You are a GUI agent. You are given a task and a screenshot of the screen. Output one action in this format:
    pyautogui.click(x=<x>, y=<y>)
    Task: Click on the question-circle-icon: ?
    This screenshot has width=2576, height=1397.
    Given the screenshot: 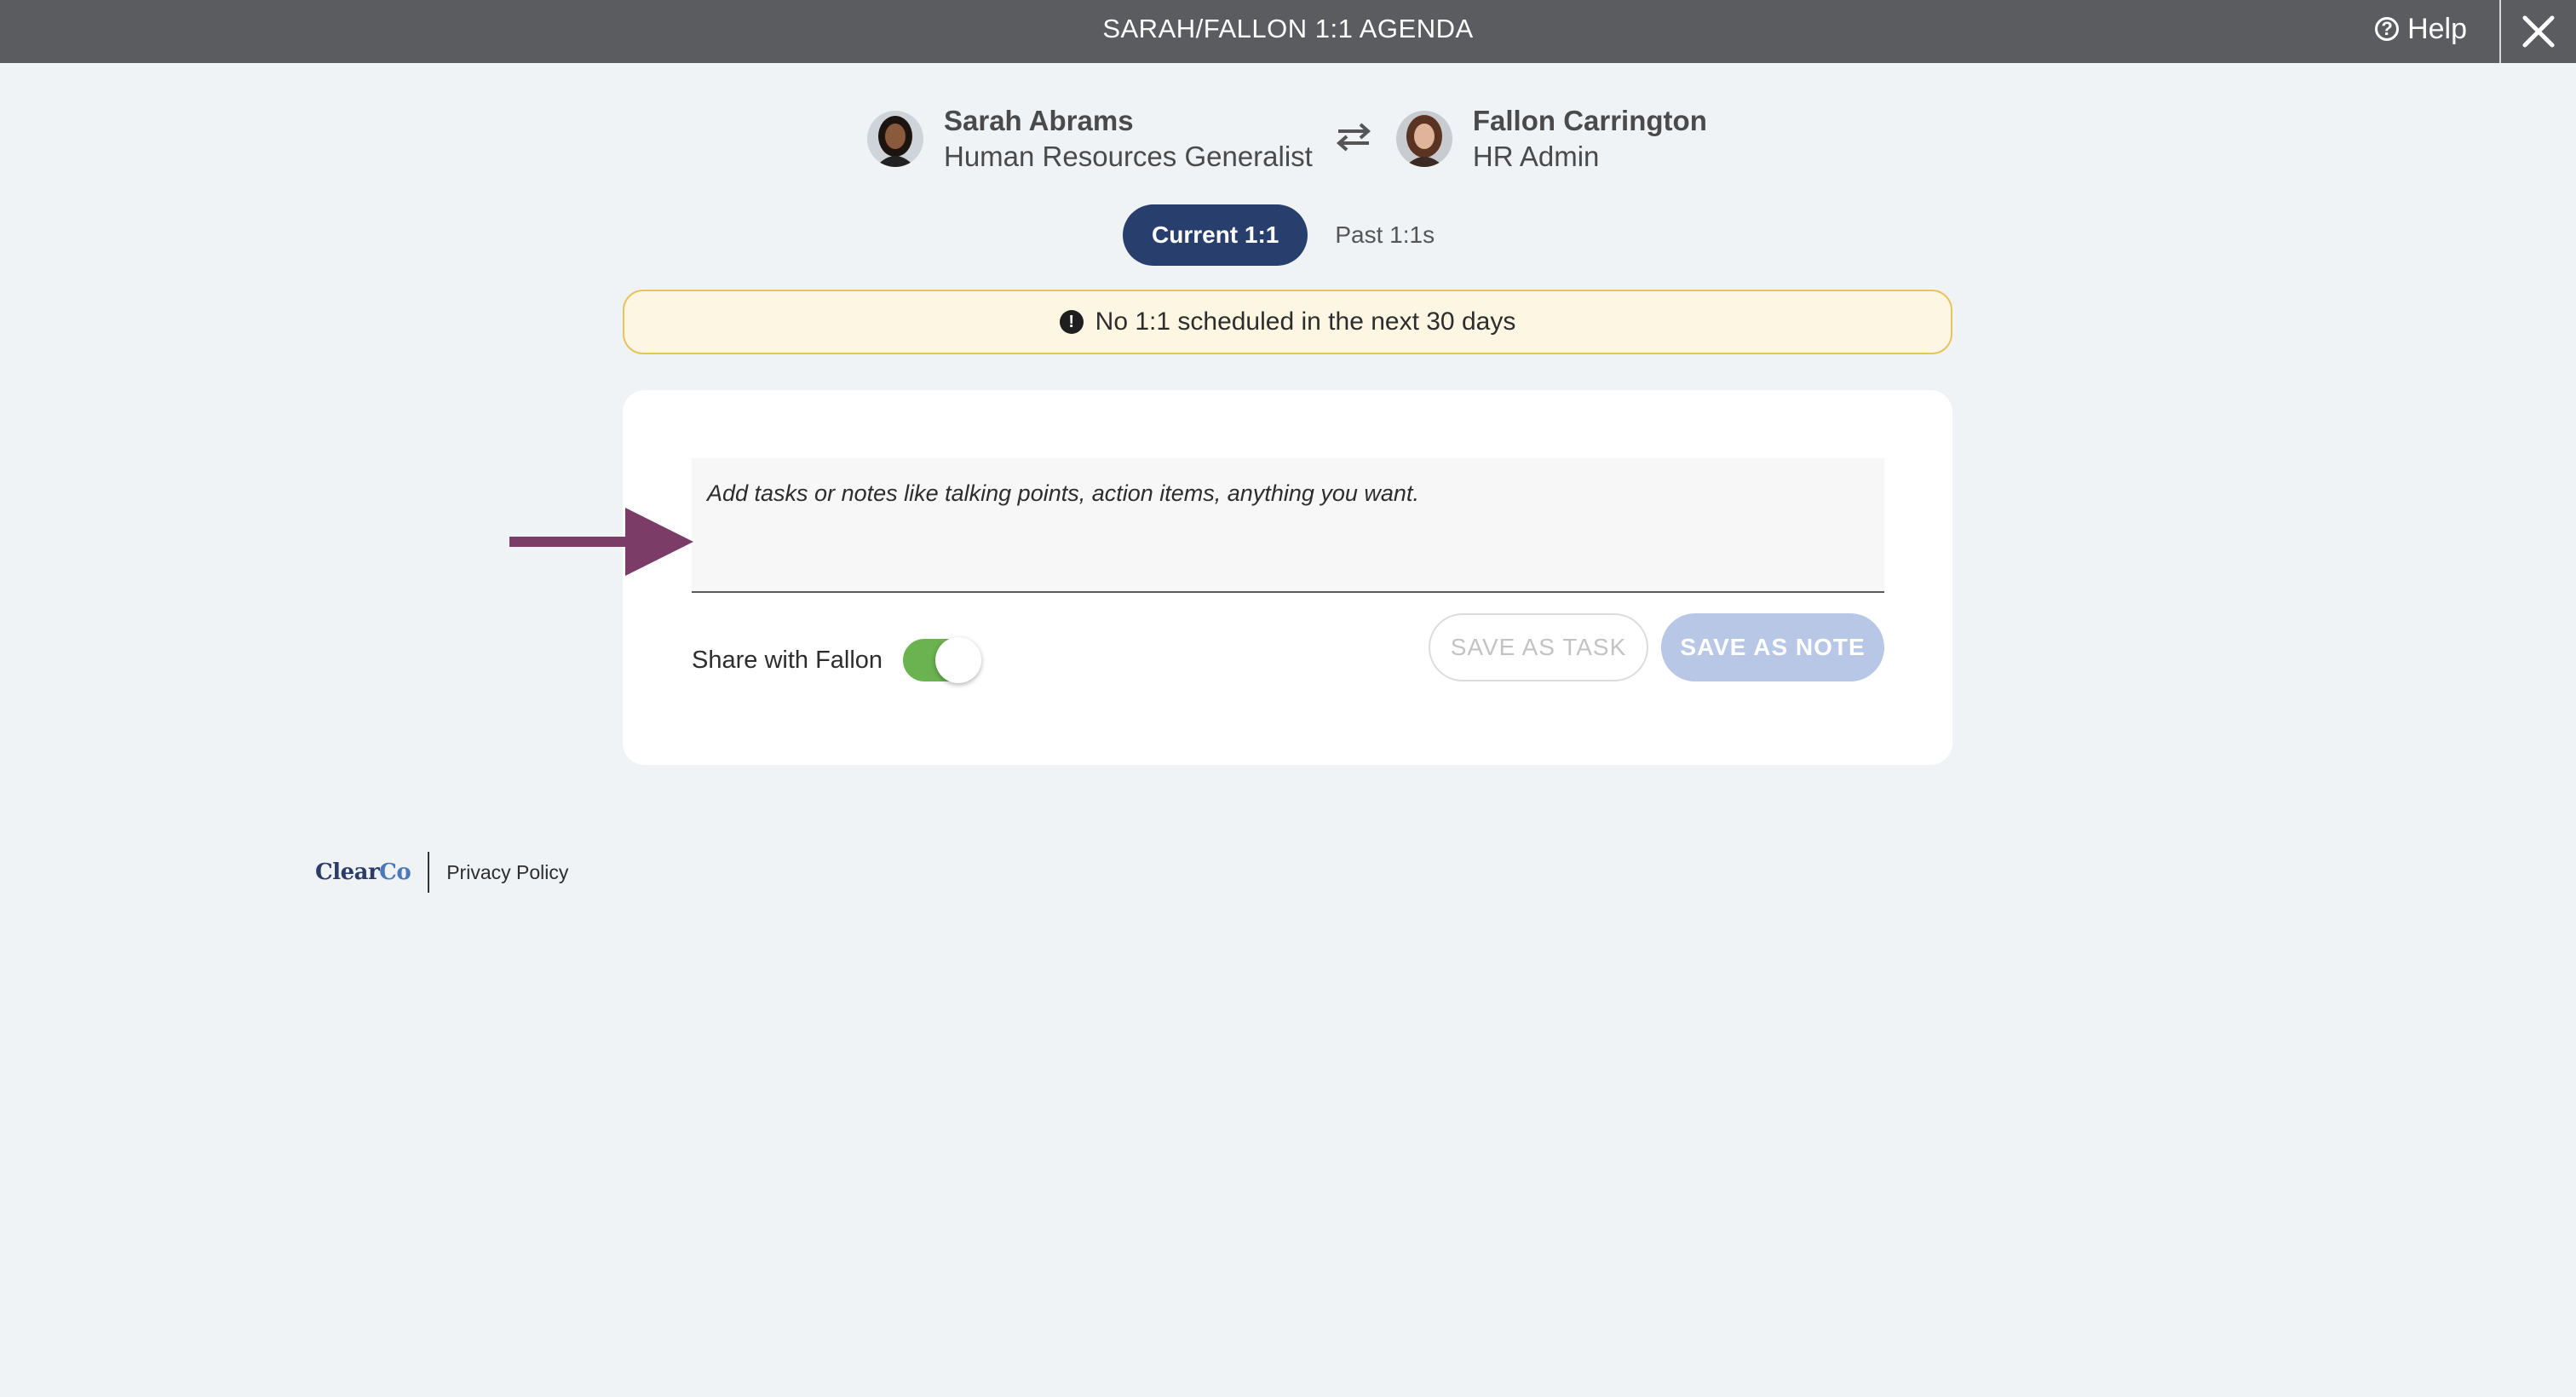 What is the action you would take?
    pyautogui.click(x=2387, y=29)
    